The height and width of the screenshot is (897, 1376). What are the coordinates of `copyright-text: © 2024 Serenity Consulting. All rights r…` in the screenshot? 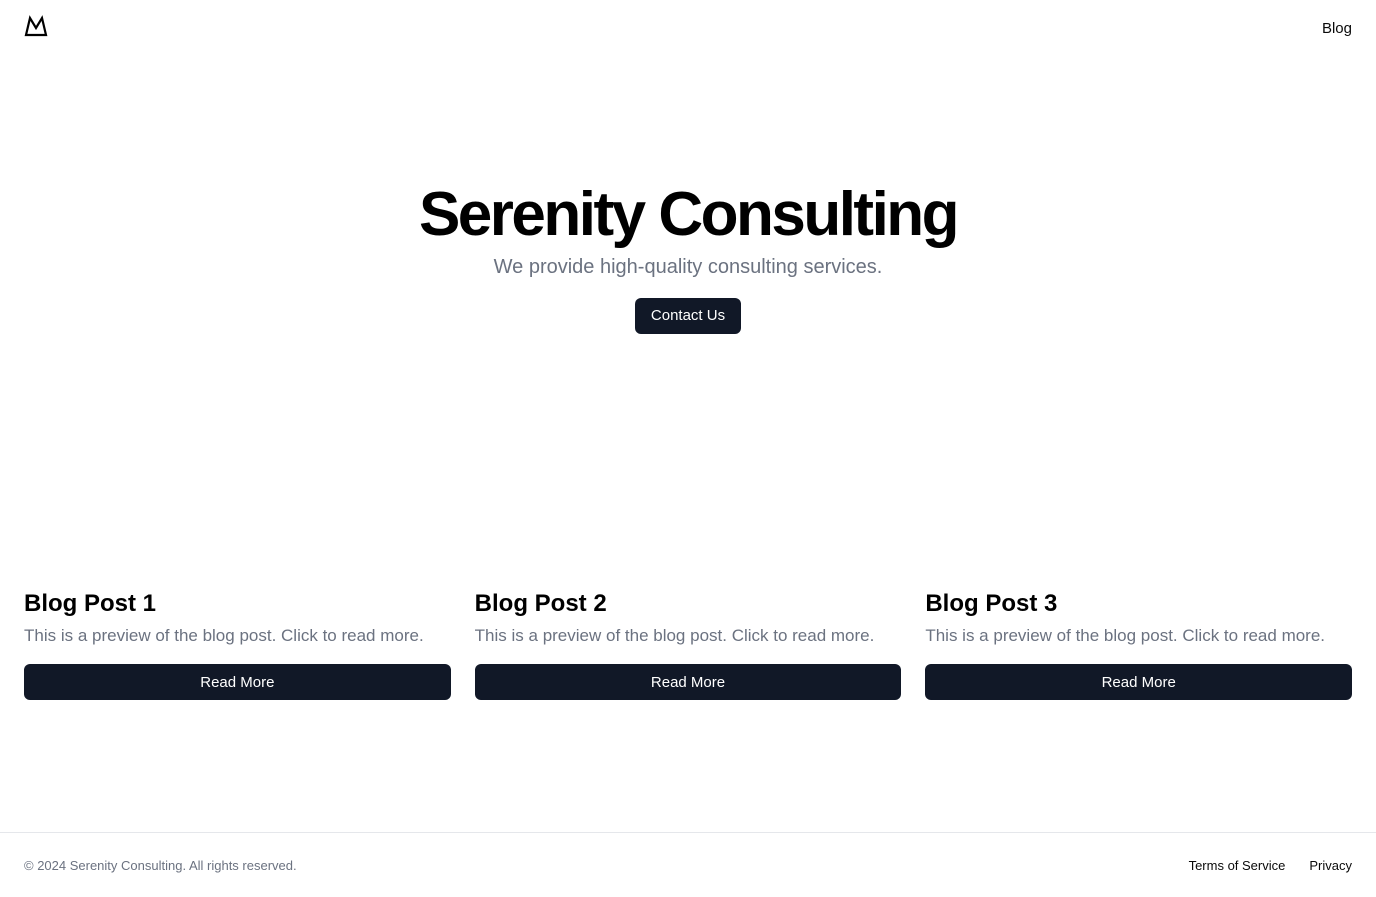 It's located at (160, 865).